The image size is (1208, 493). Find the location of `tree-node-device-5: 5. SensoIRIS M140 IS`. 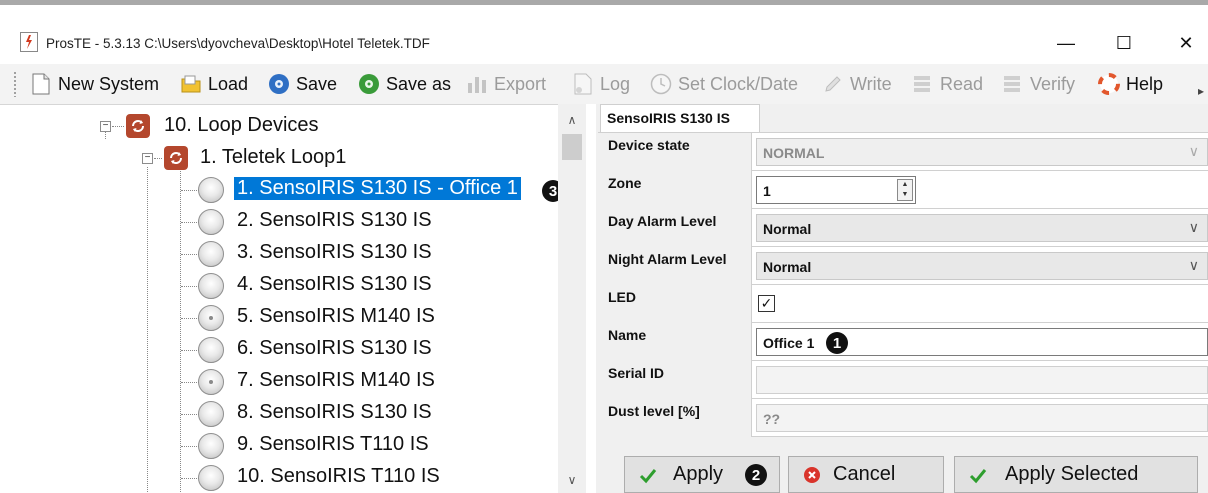

tree-node-device-5: 5. SensoIRIS M140 IS is located at coordinates (336, 316).